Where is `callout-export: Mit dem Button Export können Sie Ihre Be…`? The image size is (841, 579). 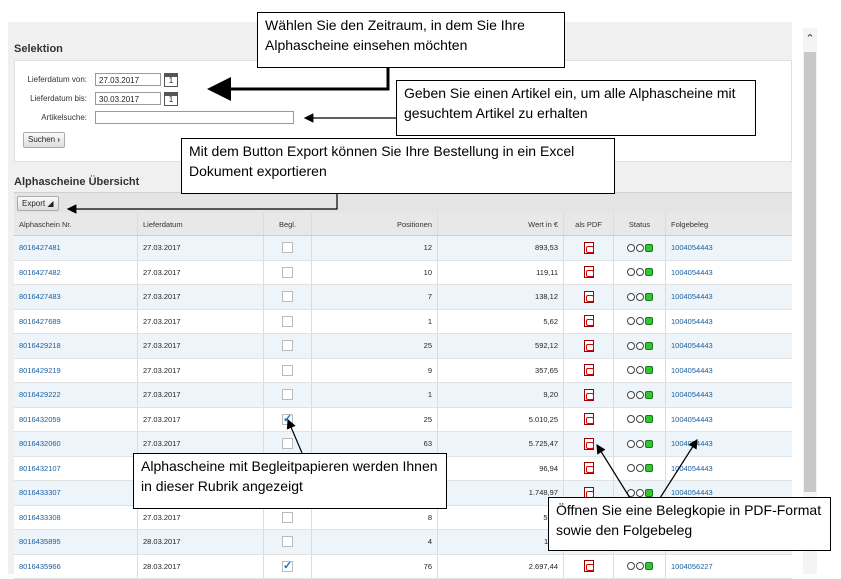 callout-export: Mit dem Button Export können Sie Ihre Be… is located at coordinates (398, 166).